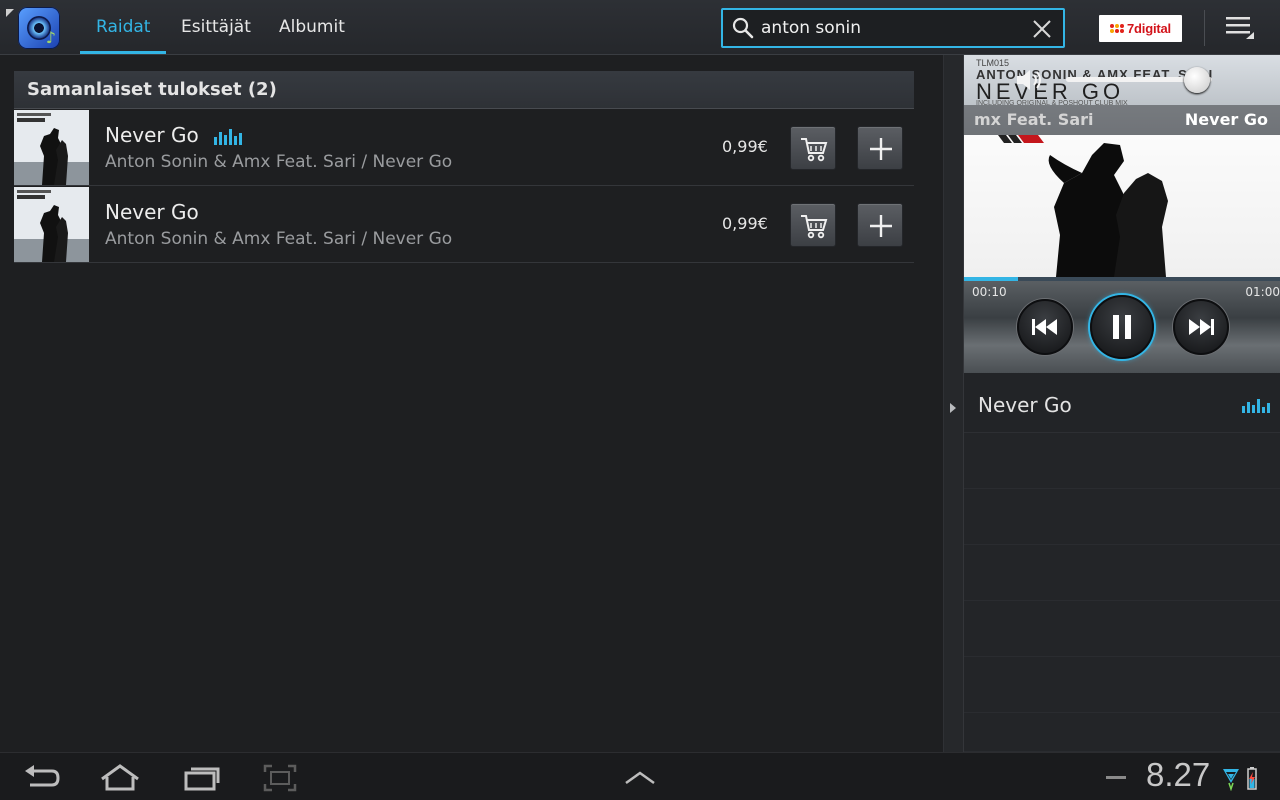  I want to click on overflow-corner-indicator, so click(10, 13).